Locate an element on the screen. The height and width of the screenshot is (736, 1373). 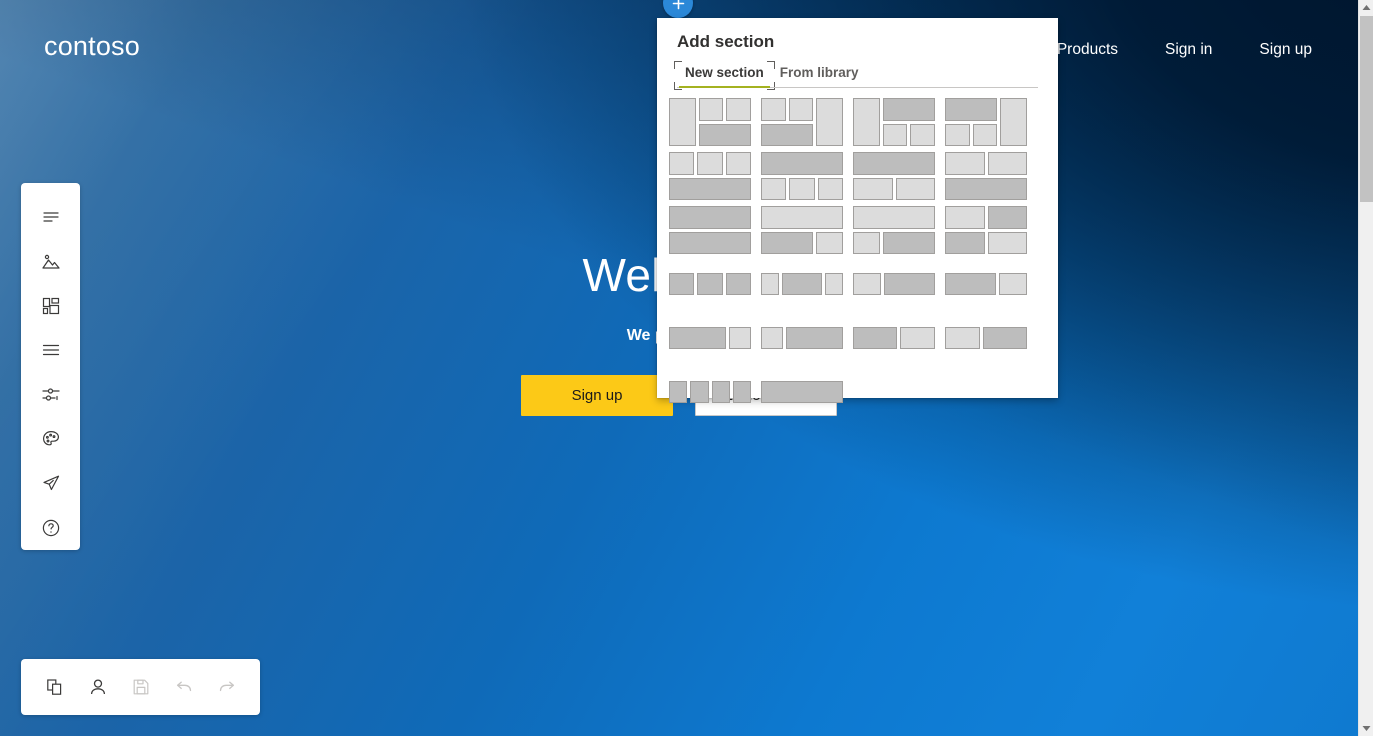
tab-from-library: From library is located at coordinates (819, 76).